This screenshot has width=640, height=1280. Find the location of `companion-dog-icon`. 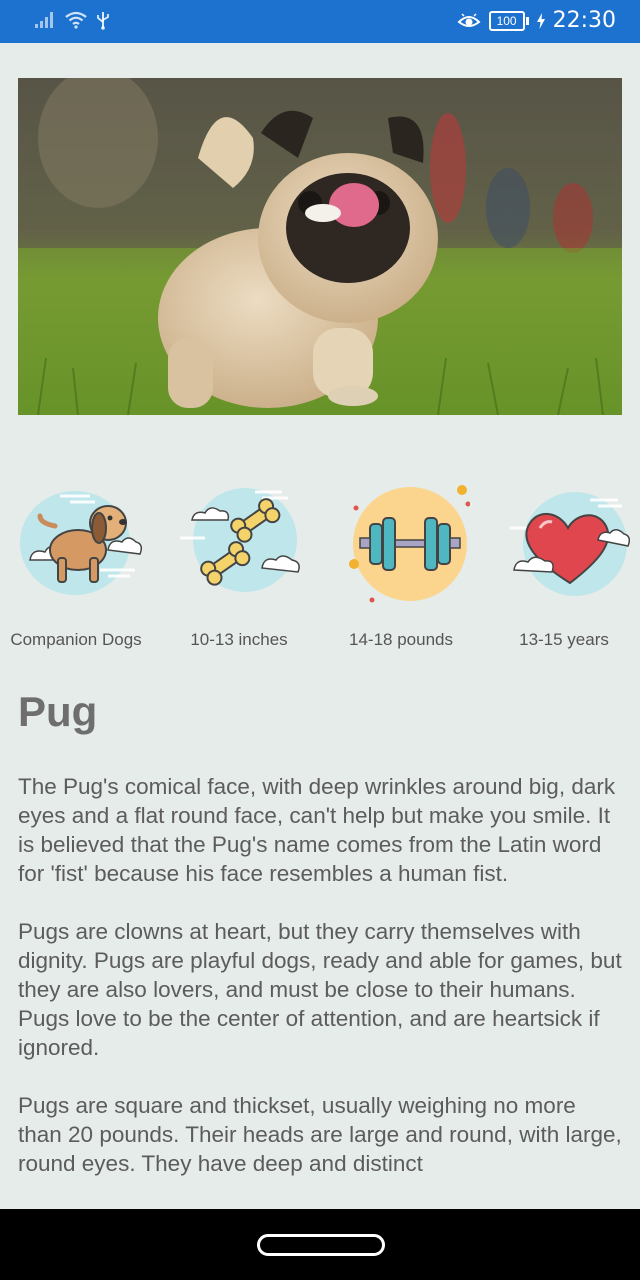

companion-dog-icon is located at coordinates (81, 542).